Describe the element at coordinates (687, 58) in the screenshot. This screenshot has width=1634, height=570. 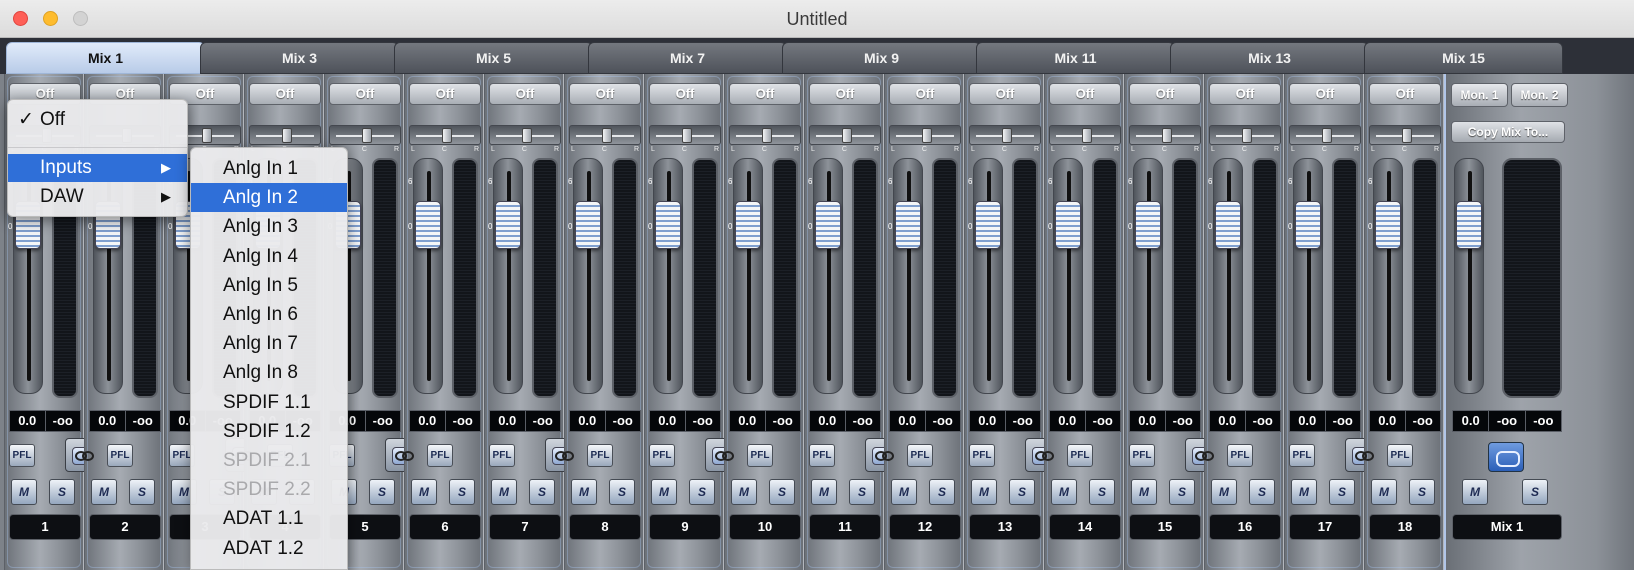
I see `tab-mix-7: Mix 7` at that location.